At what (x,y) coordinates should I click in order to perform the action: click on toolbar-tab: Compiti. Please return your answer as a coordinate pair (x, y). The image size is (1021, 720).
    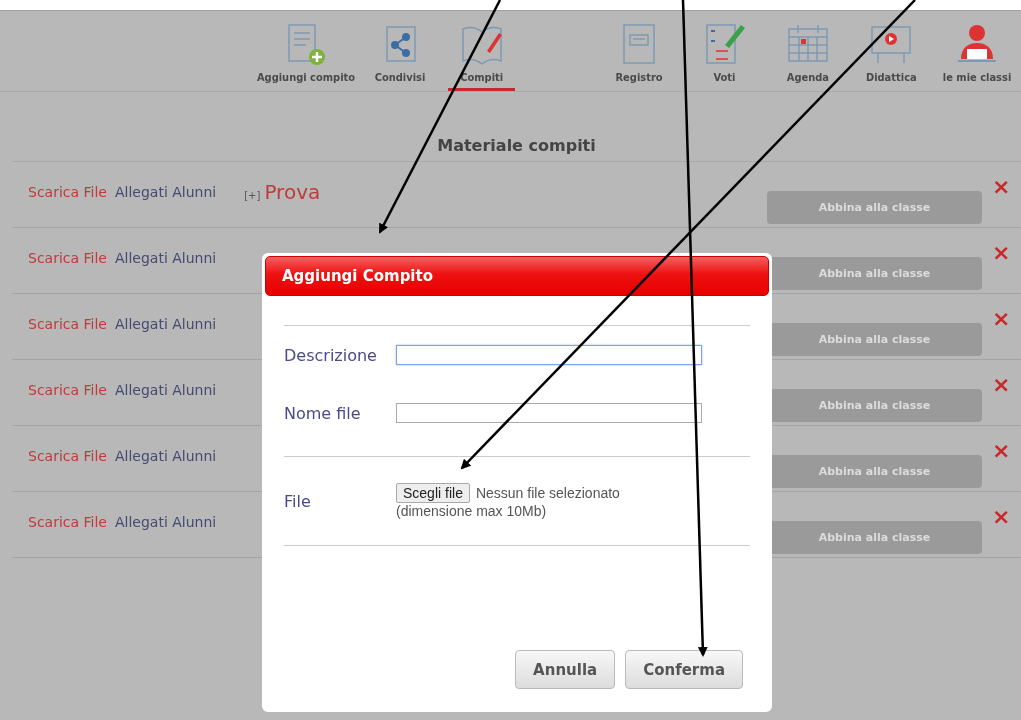
    Looking at the image, I should click on (482, 81).